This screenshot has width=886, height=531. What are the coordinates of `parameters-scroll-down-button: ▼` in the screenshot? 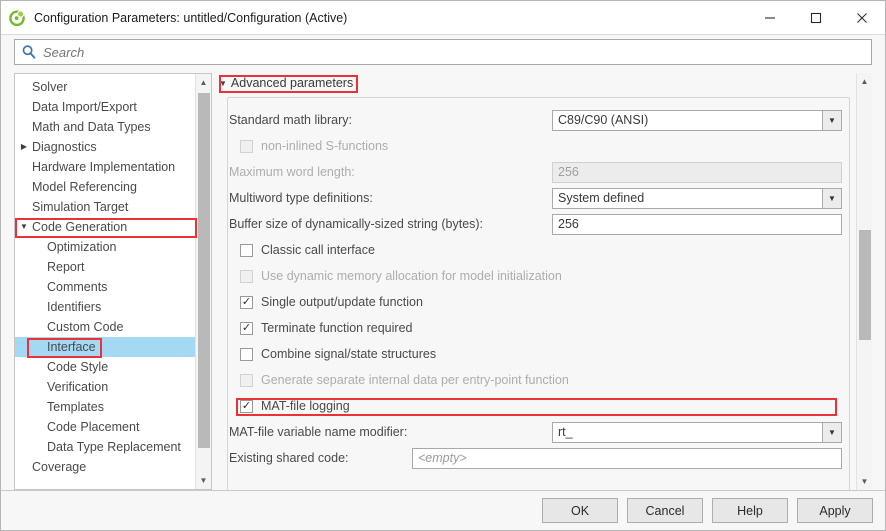 It's located at (865, 481).